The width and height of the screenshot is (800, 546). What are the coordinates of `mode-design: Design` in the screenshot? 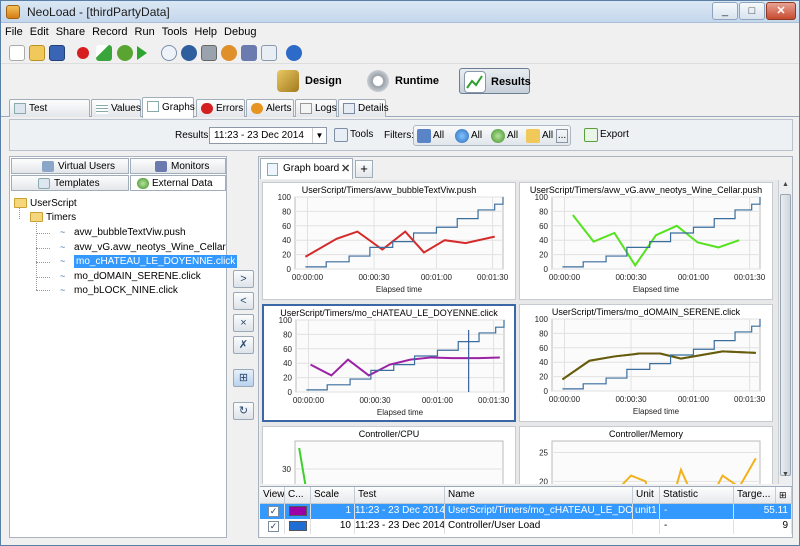 It's located at (312, 81).